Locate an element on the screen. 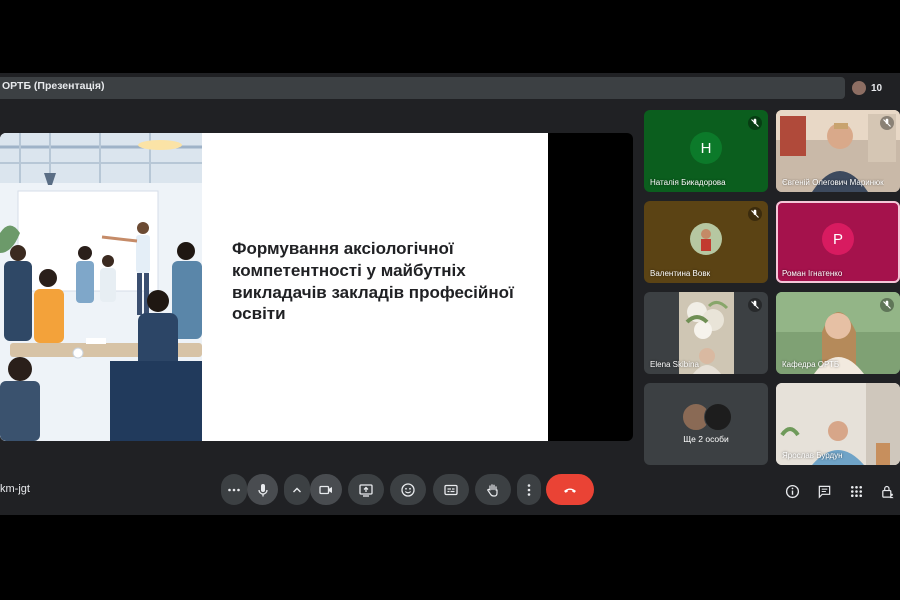 This screenshot has width=900, height=600. present-screen-button is located at coordinates (366, 489).